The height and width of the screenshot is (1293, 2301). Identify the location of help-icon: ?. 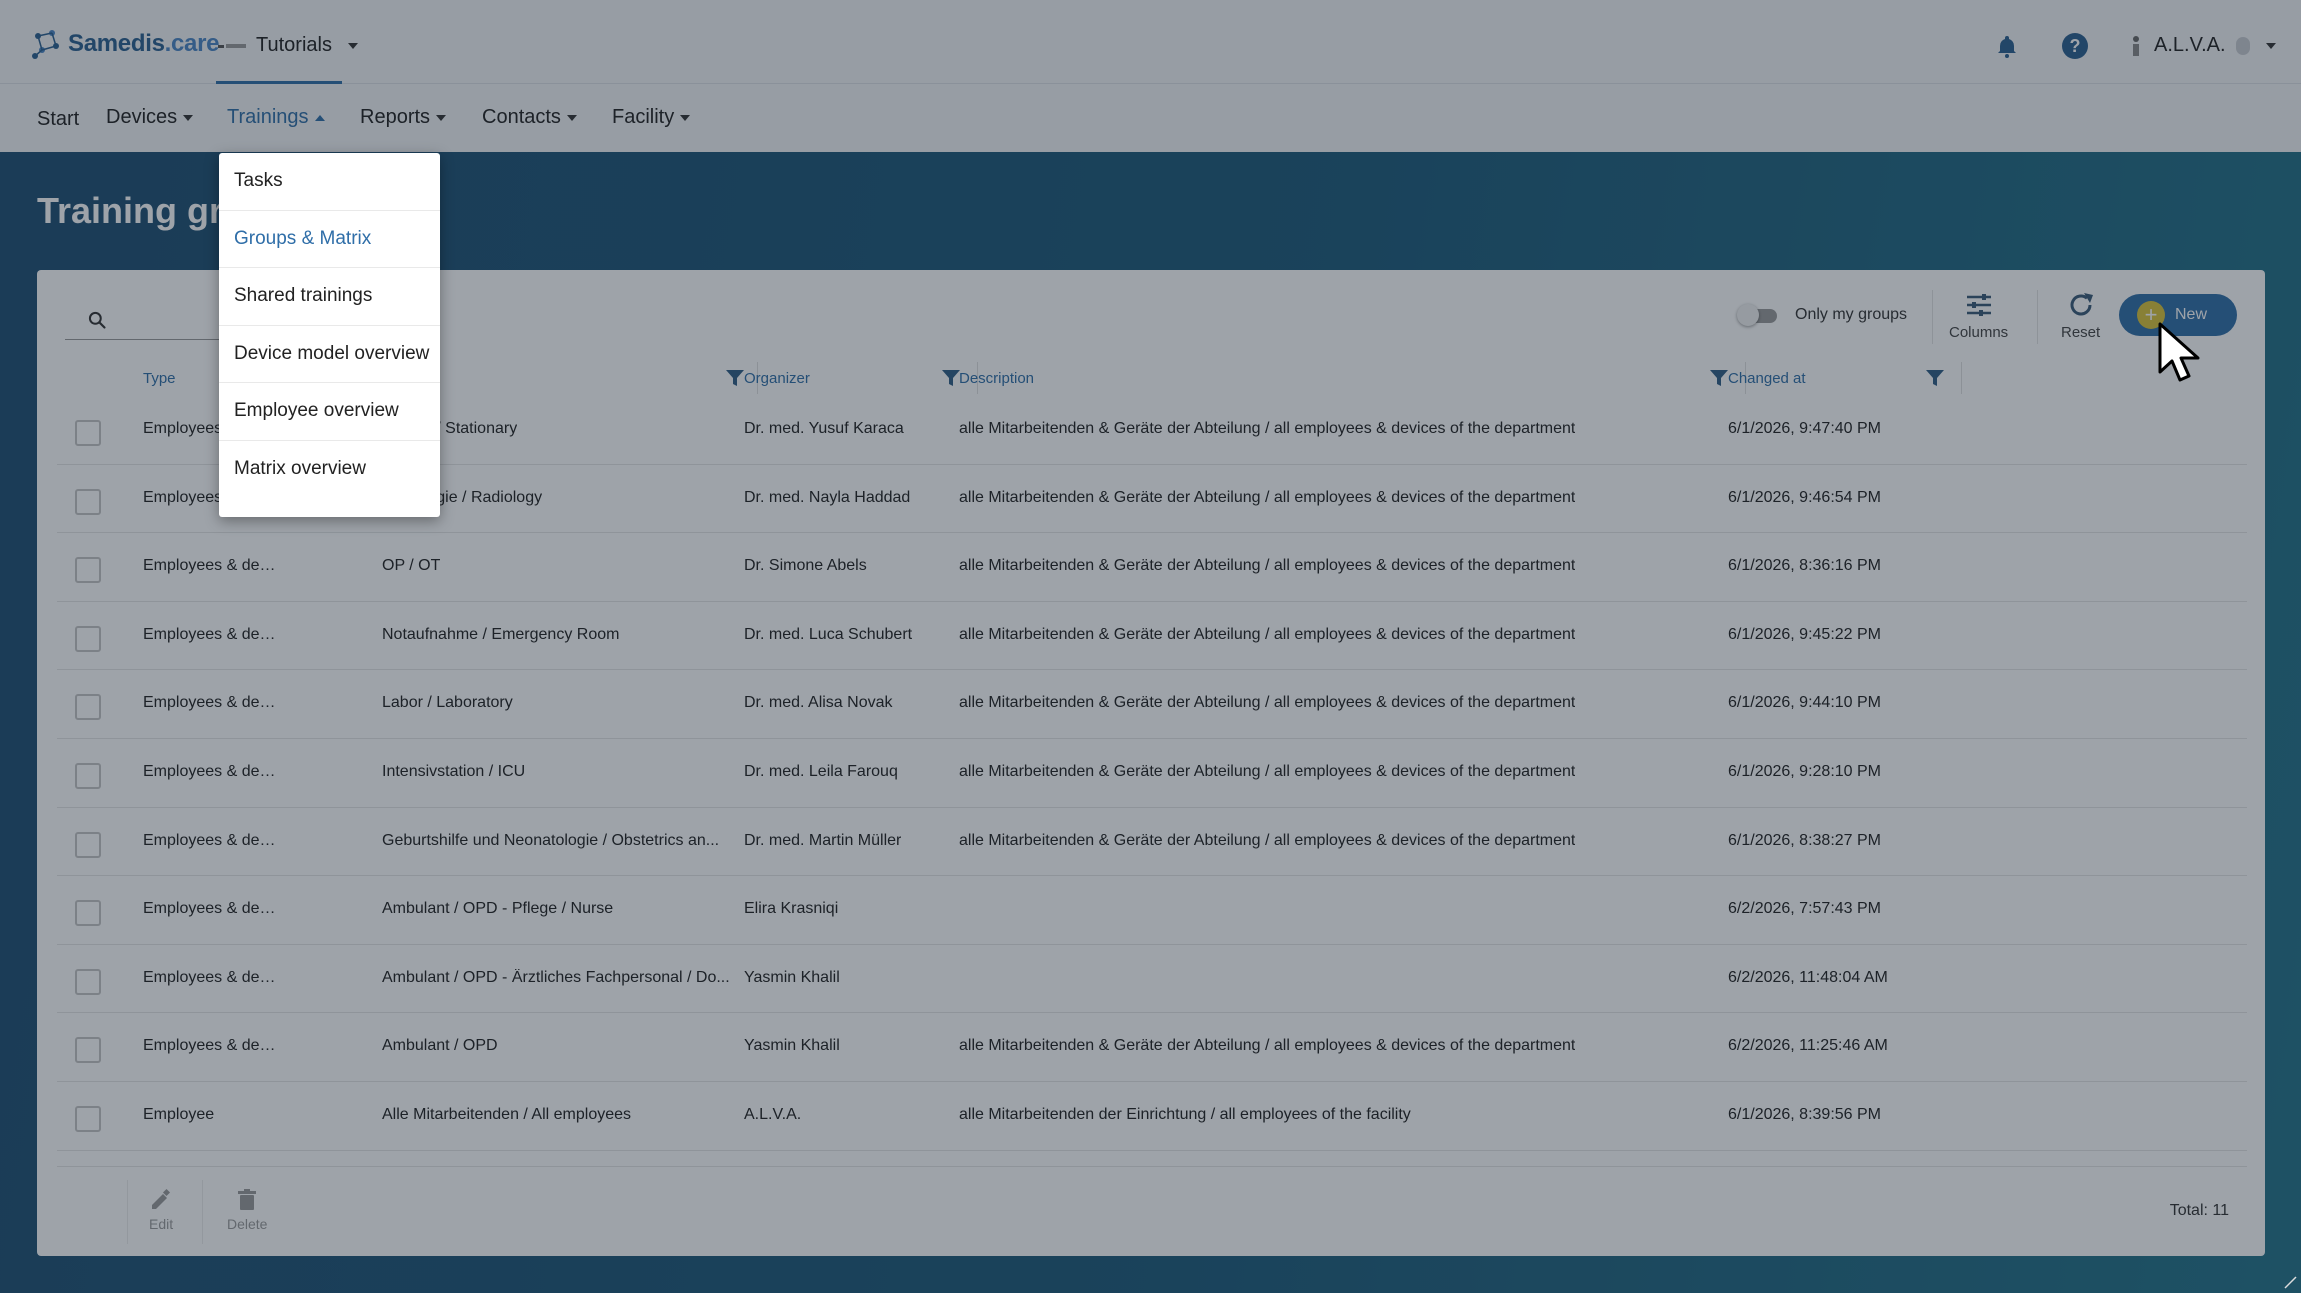
(2075, 46).